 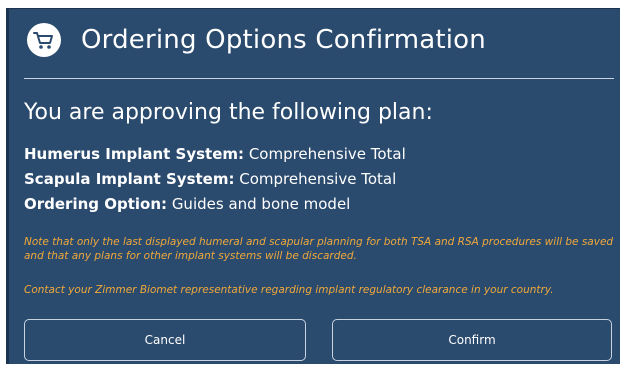 What do you see at coordinates (261, 204) in the screenshot?
I see `detail-value: Guides and bone model` at bounding box center [261, 204].